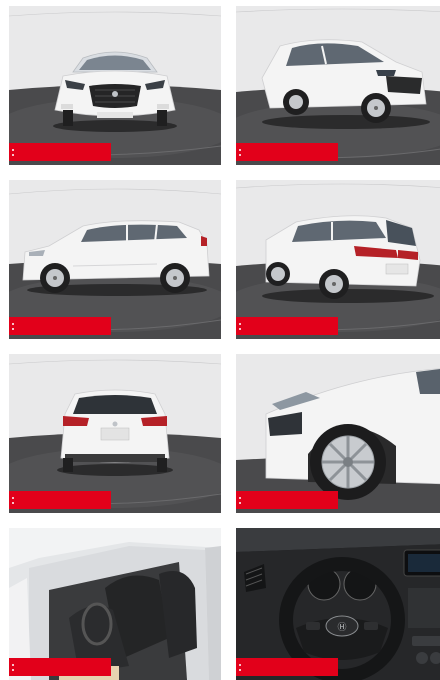 This screenshot has height=680, width=440. I want to click on car-wheel-detail-image, so click(338, 433).